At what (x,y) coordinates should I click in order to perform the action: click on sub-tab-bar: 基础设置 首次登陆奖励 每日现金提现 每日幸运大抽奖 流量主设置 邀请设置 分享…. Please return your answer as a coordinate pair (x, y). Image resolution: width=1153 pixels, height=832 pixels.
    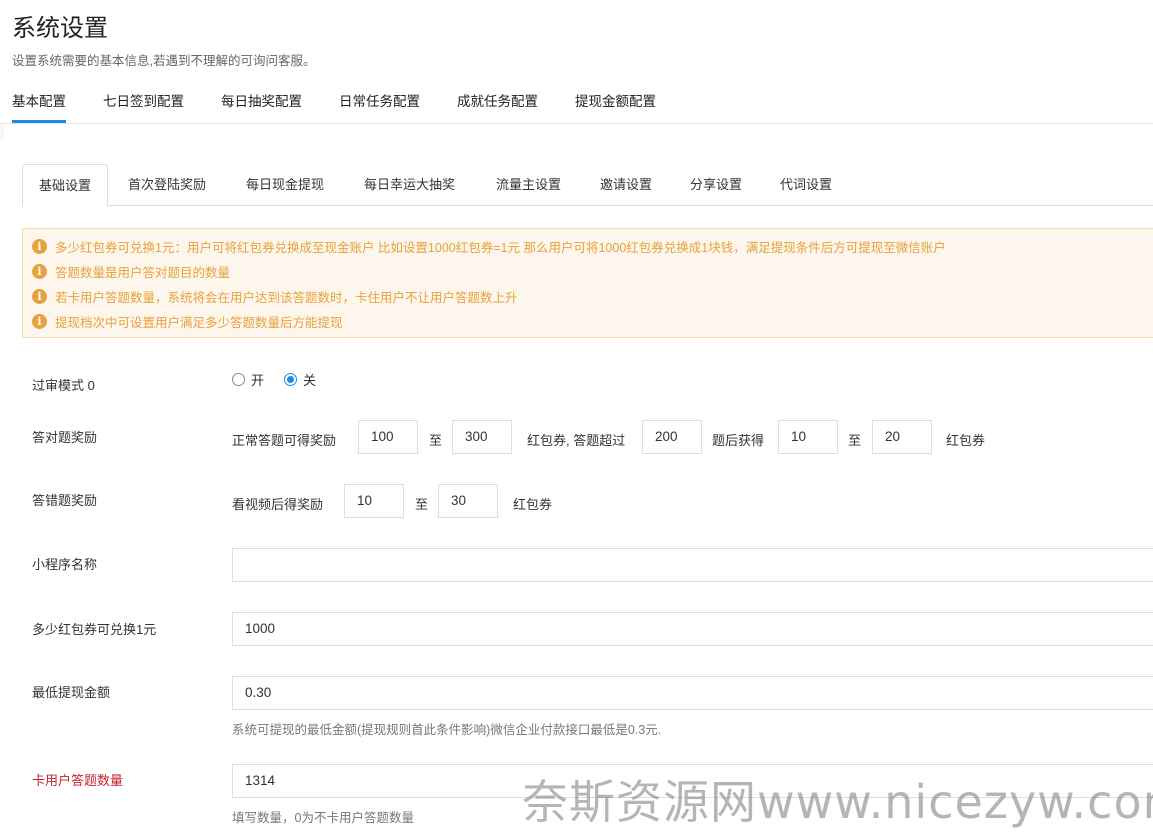
    Looking at the image, I should click on (587, 185).